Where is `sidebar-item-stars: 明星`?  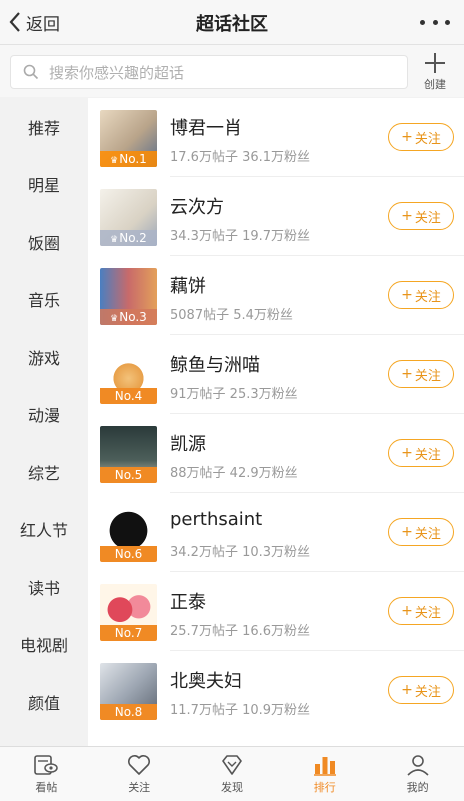
sidebar-item-stars: 明星 is located at coordinates (44, 185).